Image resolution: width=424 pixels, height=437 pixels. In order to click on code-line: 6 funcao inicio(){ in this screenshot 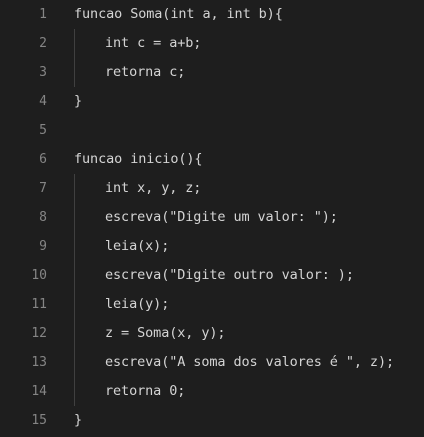, I will do `click(212, 159)`.